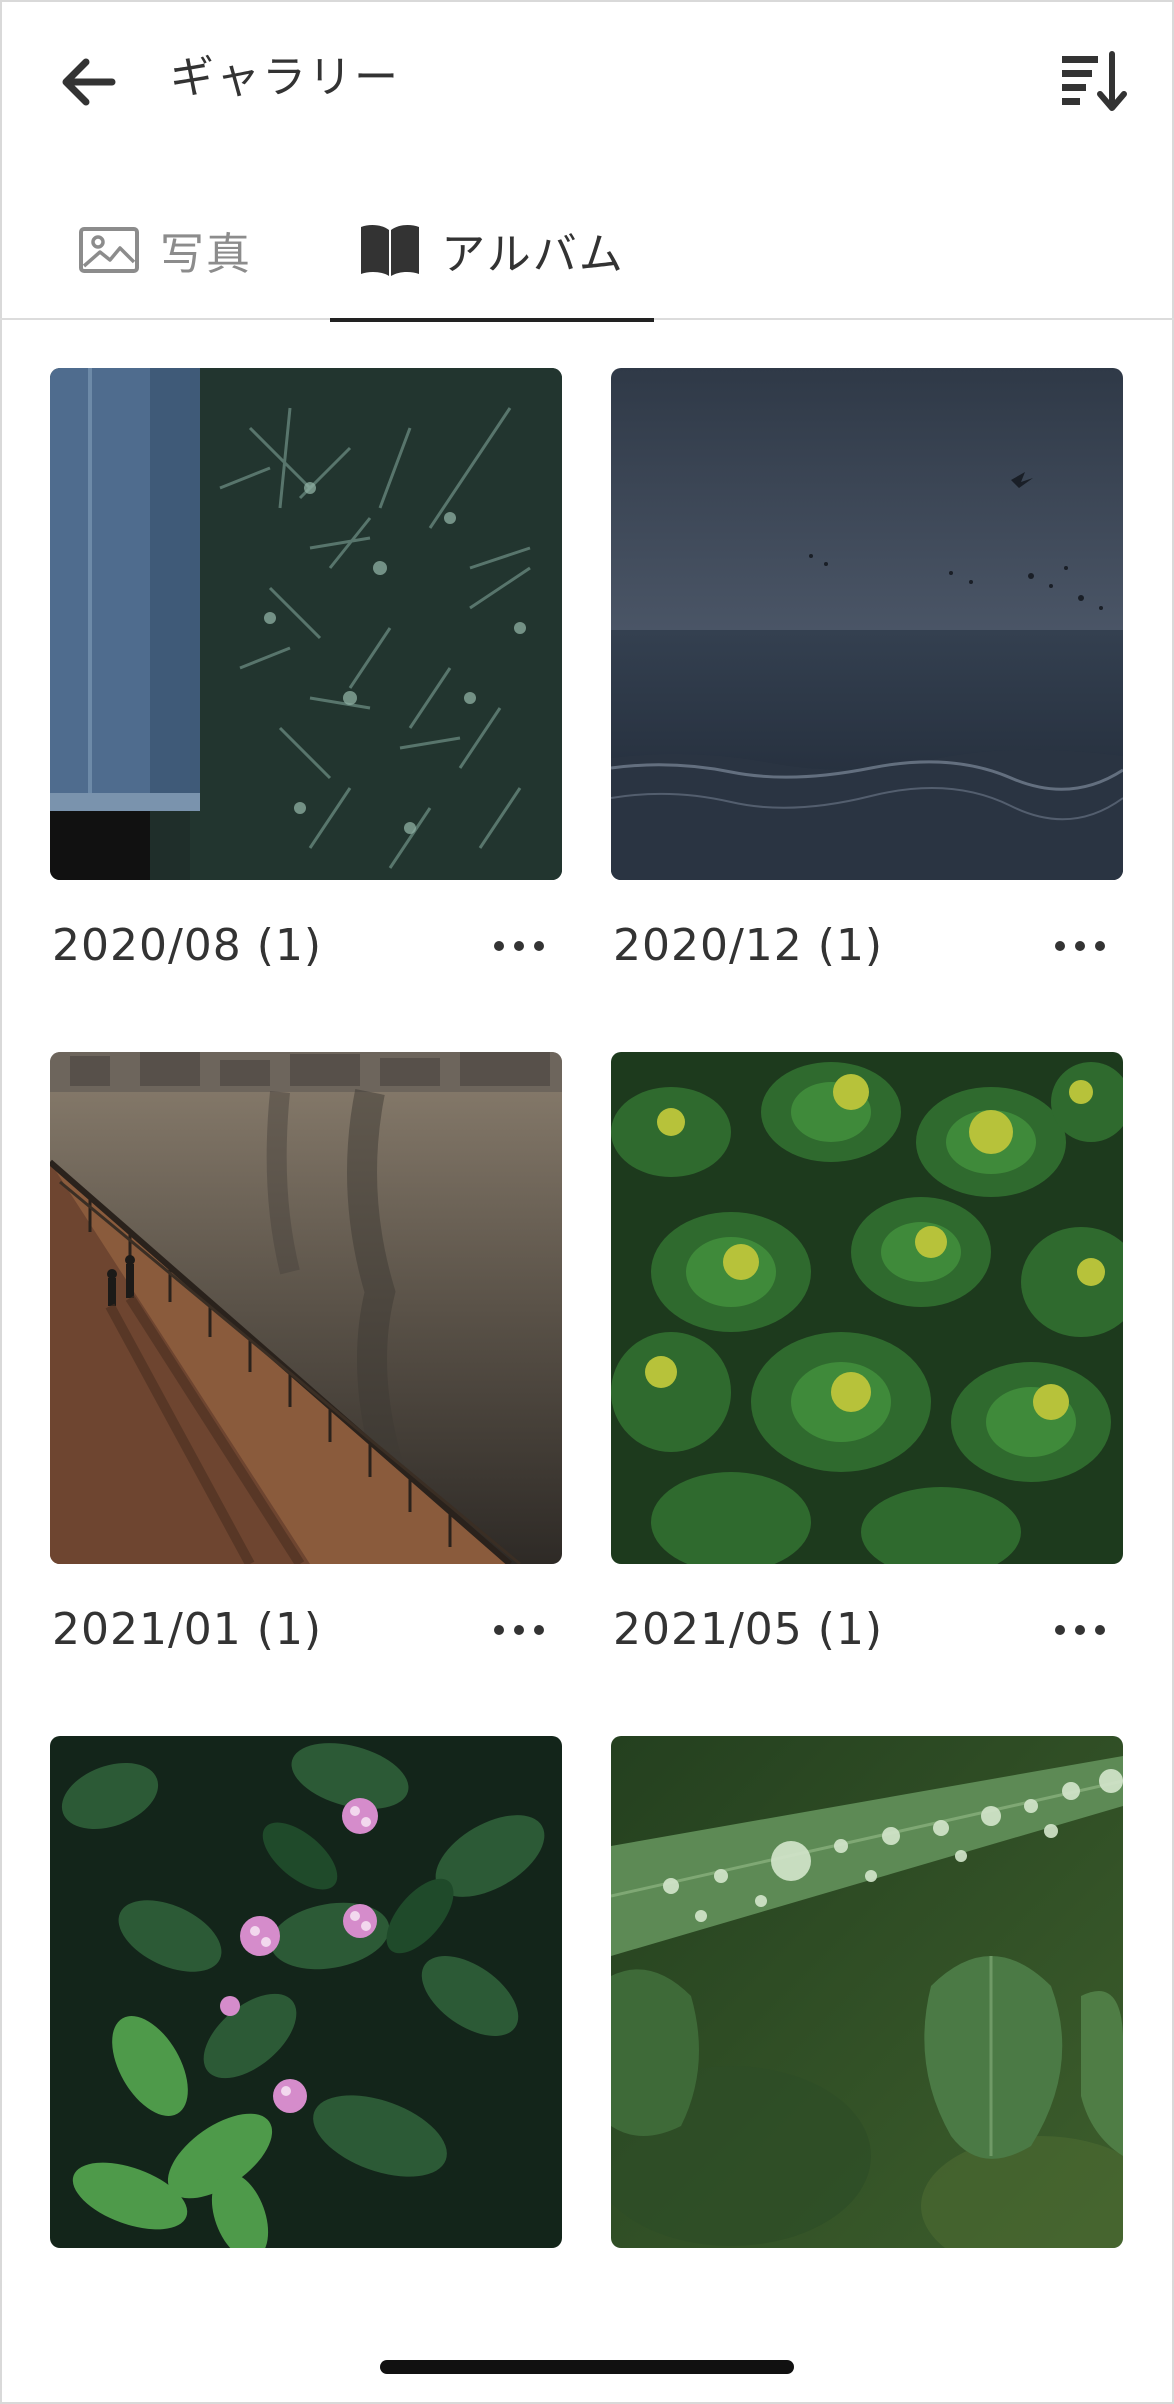 This screenshot has height=2404, width=1174. I want to click on tab-photos-label: 写真, so click(206, 254).